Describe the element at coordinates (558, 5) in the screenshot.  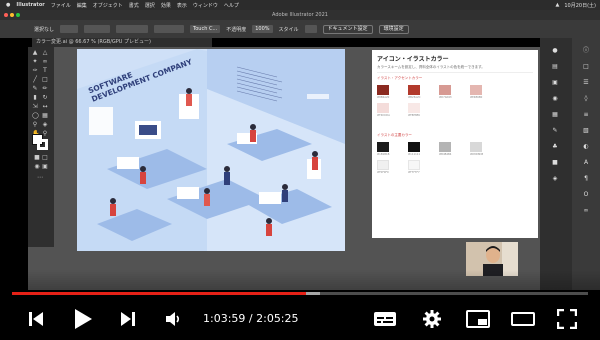
I see `wifi-icon: ▲` at that location.